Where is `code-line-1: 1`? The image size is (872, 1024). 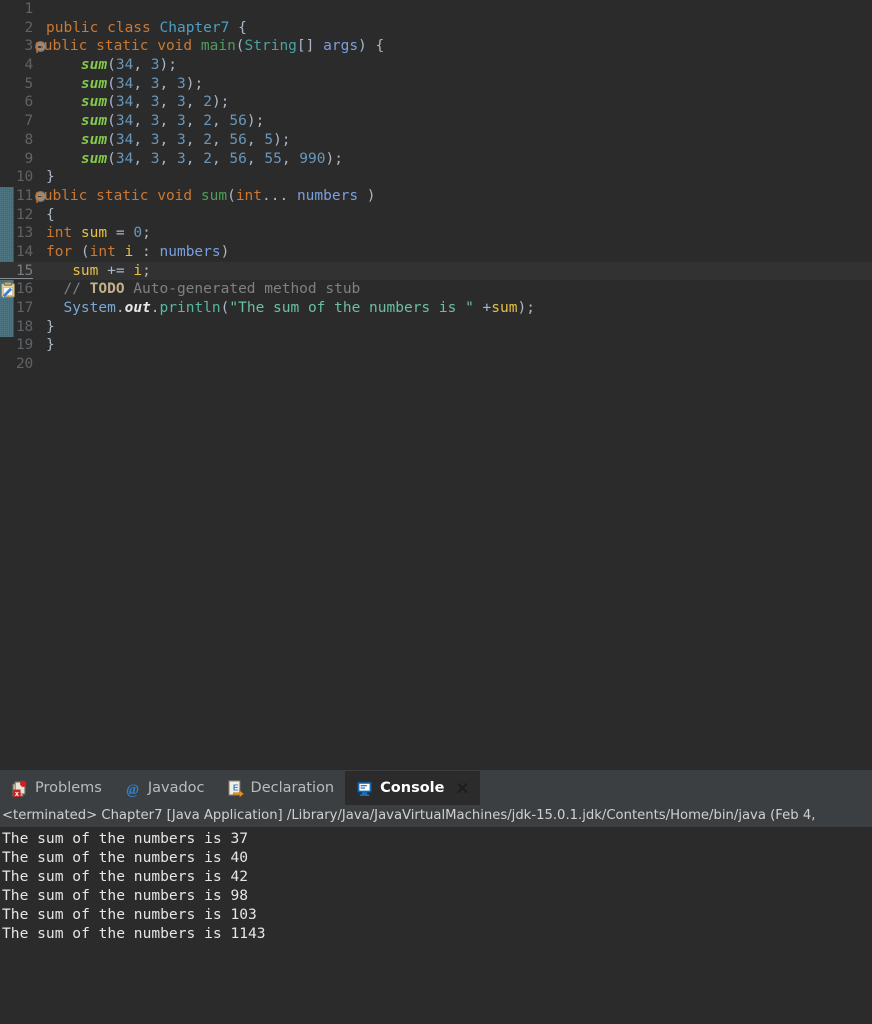 code-line-1: 1 is located at coordinates (436, 9).